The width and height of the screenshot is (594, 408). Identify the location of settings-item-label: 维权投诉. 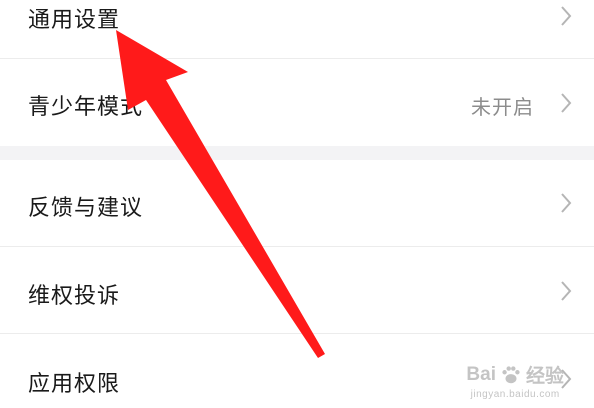
(74, 296).